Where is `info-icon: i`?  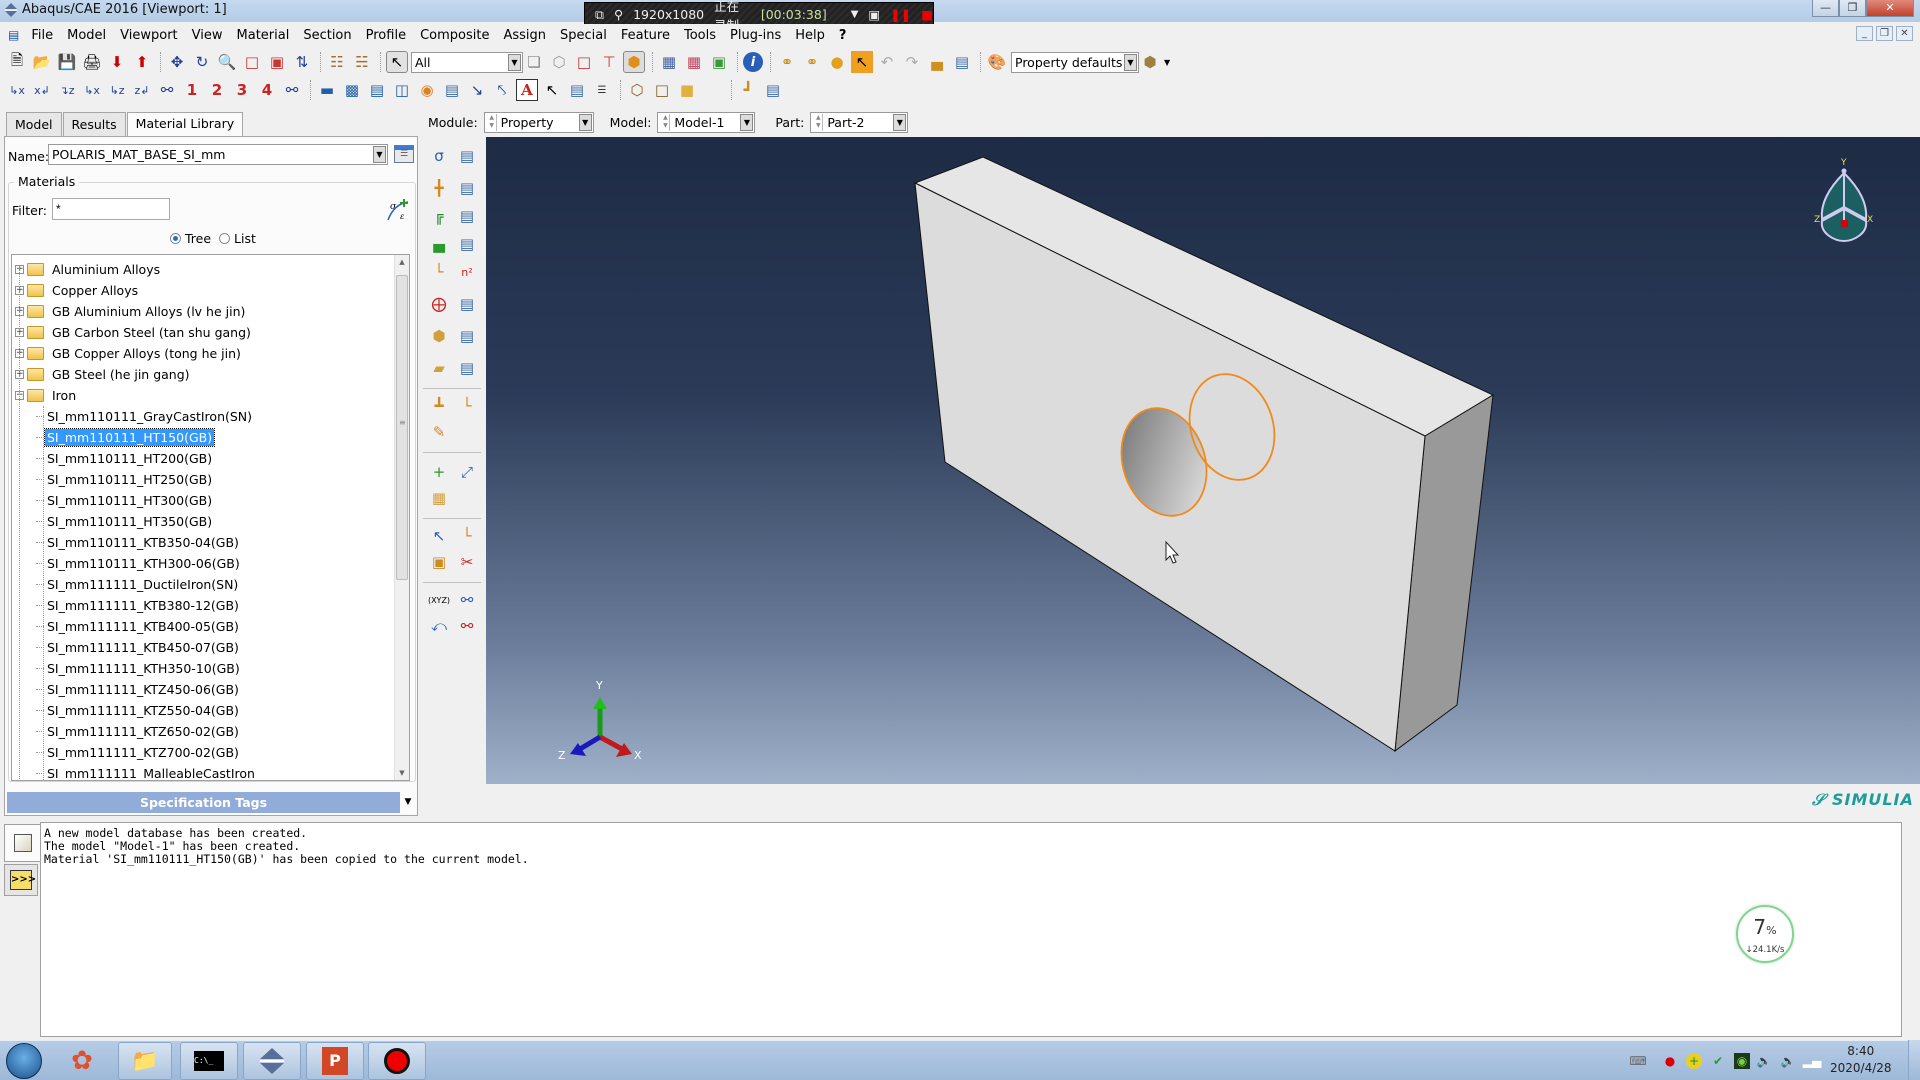 info-icon: i is located at coordinates (753, 62).